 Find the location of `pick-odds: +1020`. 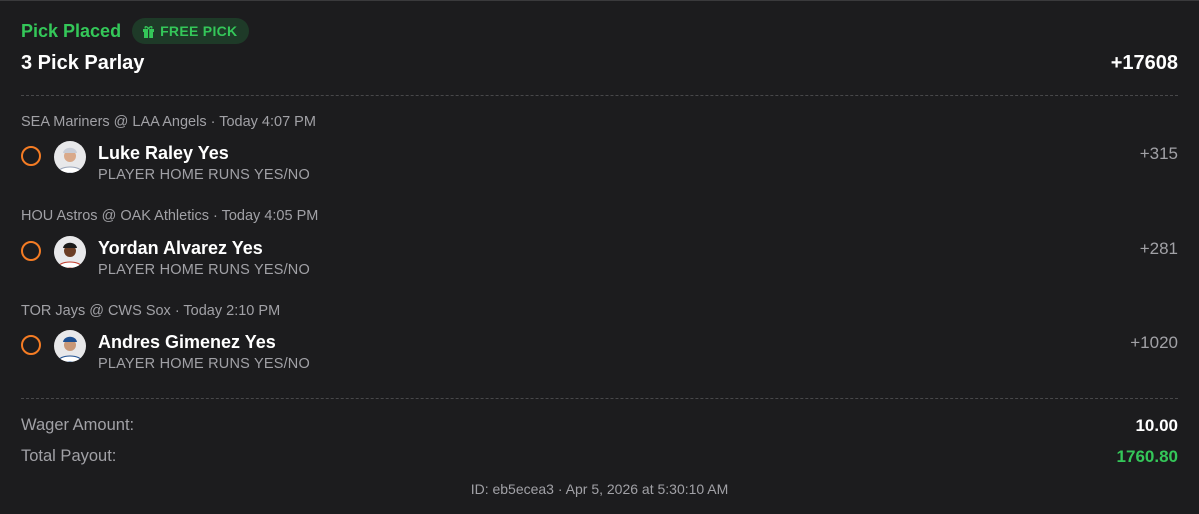

pick-odds: +1020 is located at coordinates (1154, 342).